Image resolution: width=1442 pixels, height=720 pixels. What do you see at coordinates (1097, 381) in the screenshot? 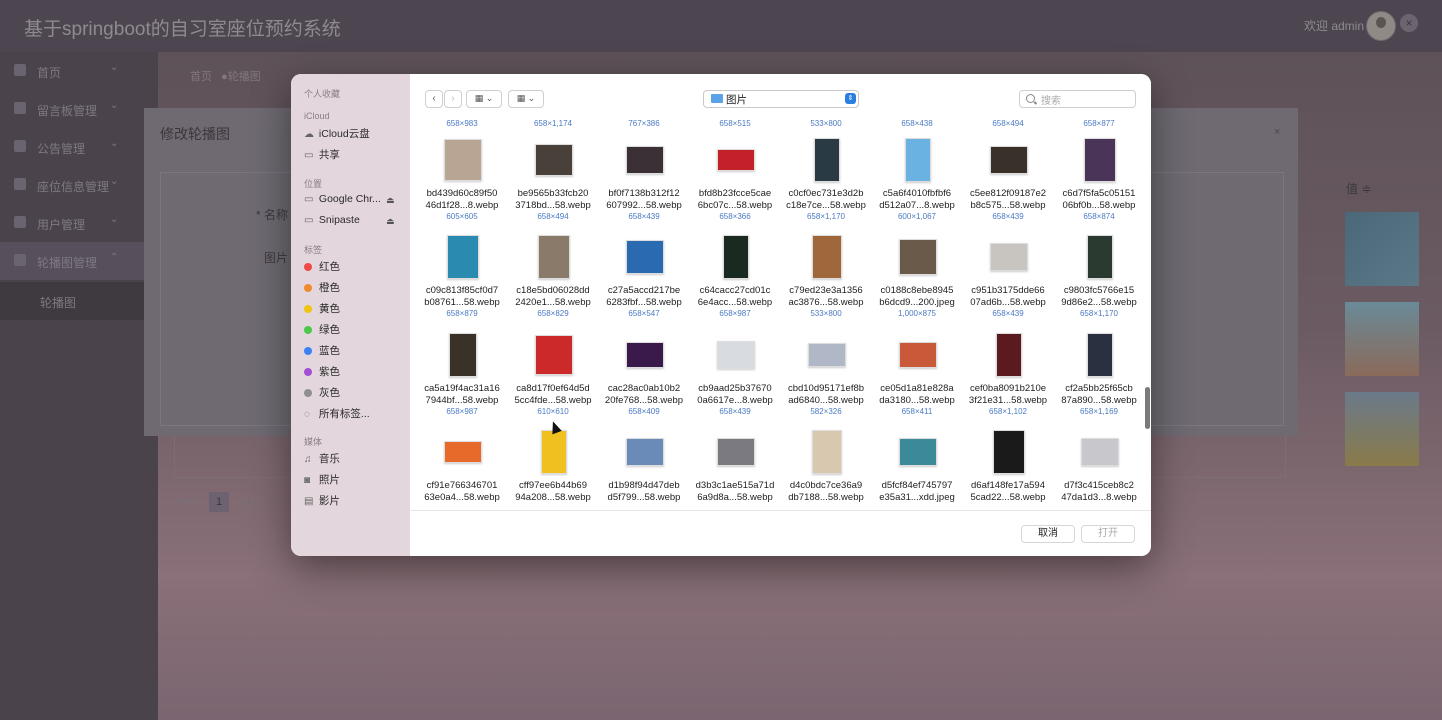
I see `file-item: cf2a5bb25f65cb 87a890...58.webp 658×1,169` at bounding box center [1097, 381].